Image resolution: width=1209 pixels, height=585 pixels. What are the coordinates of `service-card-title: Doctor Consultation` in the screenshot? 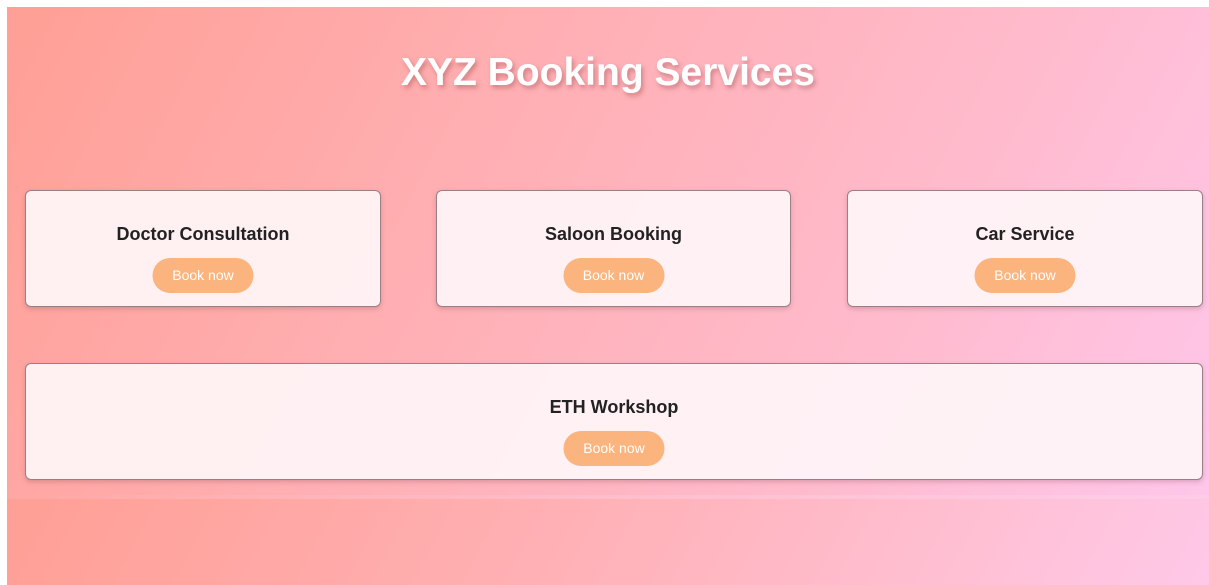 It's located at (203, 234).